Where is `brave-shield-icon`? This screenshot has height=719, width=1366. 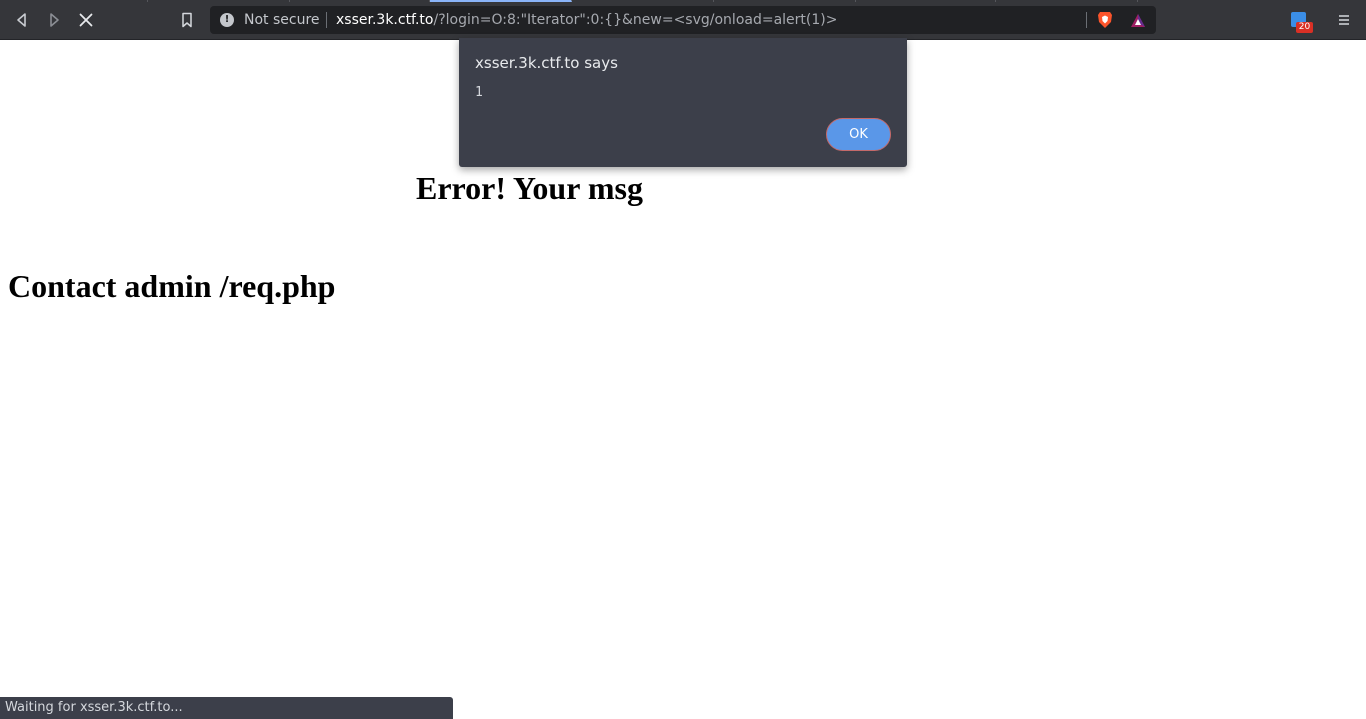 brave-shield-icon is located at coordinates (1105, 20).